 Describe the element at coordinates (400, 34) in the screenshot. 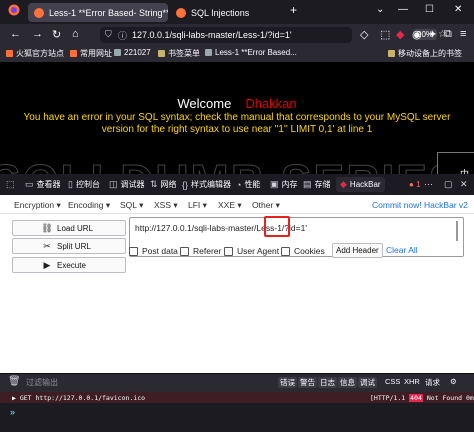

I see `hackbar-extension-icon: ◆` at that location.